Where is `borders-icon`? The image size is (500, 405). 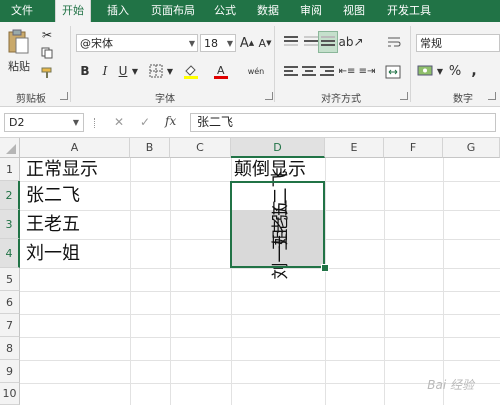
borders-icon is located at coordinates (156, 71).